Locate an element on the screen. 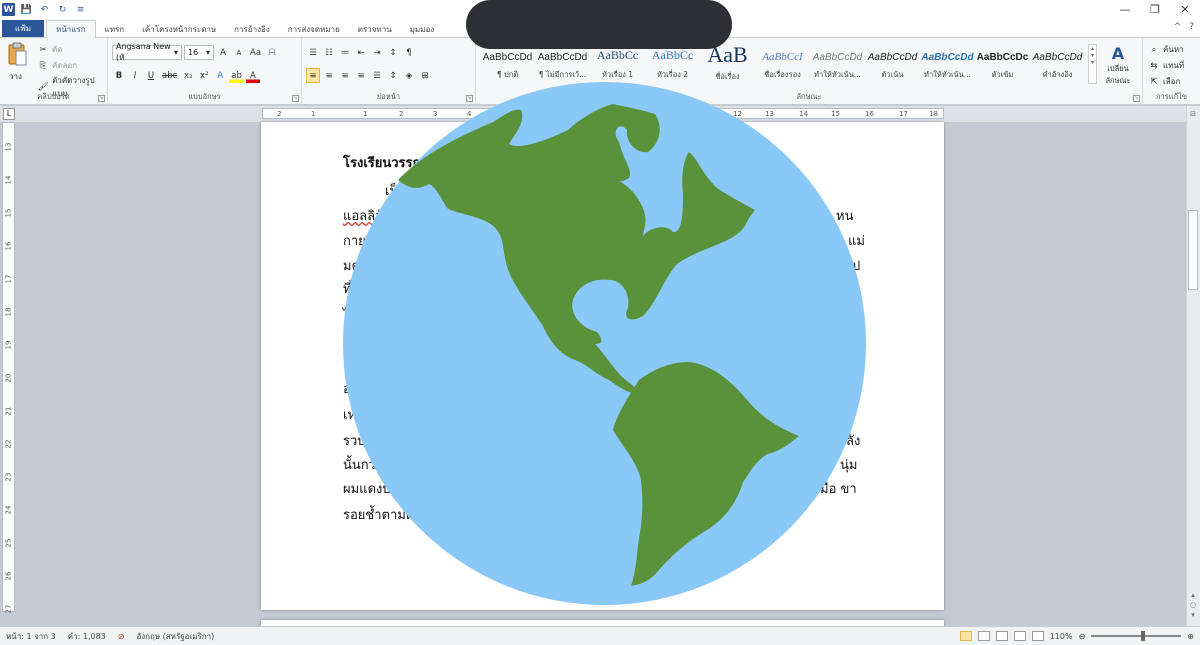 This screenshot has width=1200, height=645. minimize-button: — is located at coordinates (1125, 9).